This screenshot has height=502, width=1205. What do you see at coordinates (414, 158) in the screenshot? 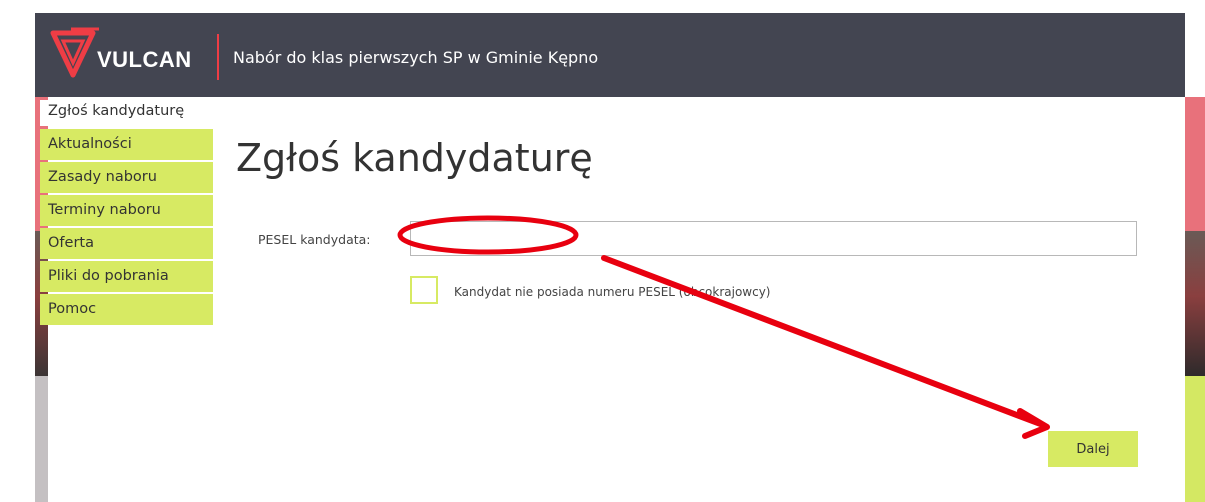
I see `page-title: Zgłoś kandydaturę` at bounding box center [414, 158].